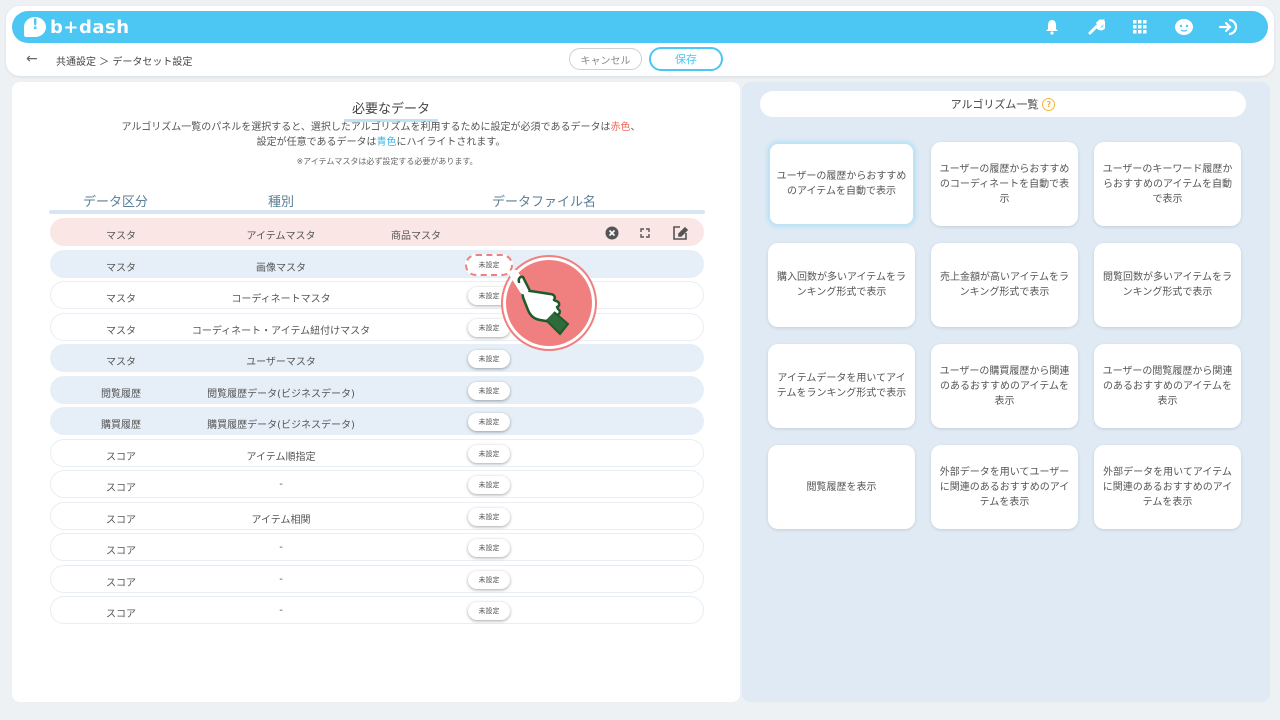 The height and width of the screenshot is (720, 1280). I want to click on expand-icon, so click(645, 234).